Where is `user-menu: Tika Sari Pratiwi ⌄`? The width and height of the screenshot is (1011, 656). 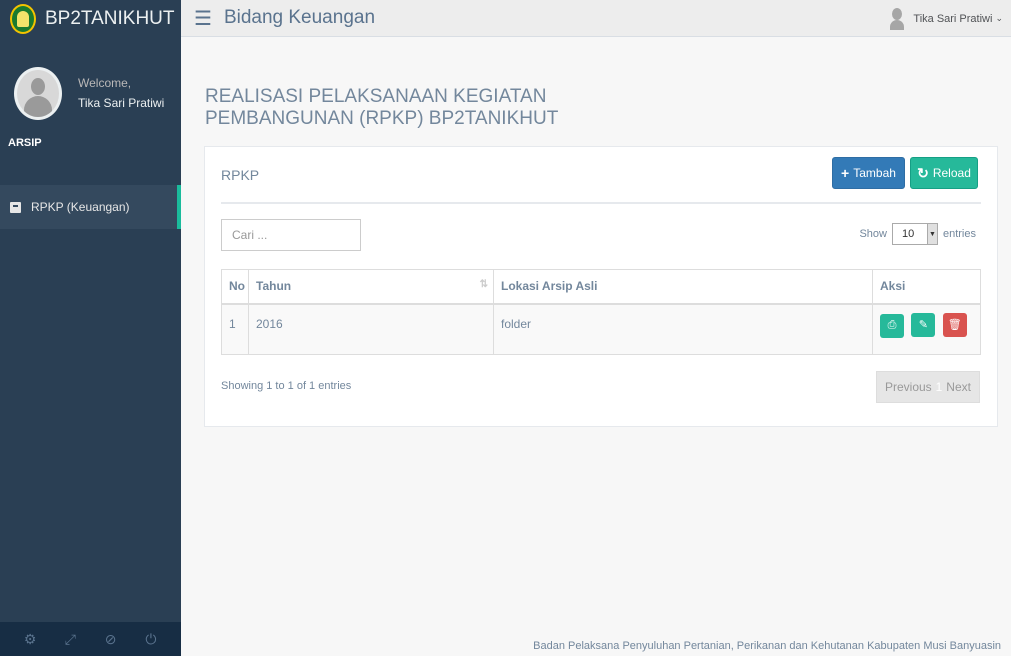
user-menu: Tika Sari Pratiwi ⌄ is located at coordinates (946, 18).